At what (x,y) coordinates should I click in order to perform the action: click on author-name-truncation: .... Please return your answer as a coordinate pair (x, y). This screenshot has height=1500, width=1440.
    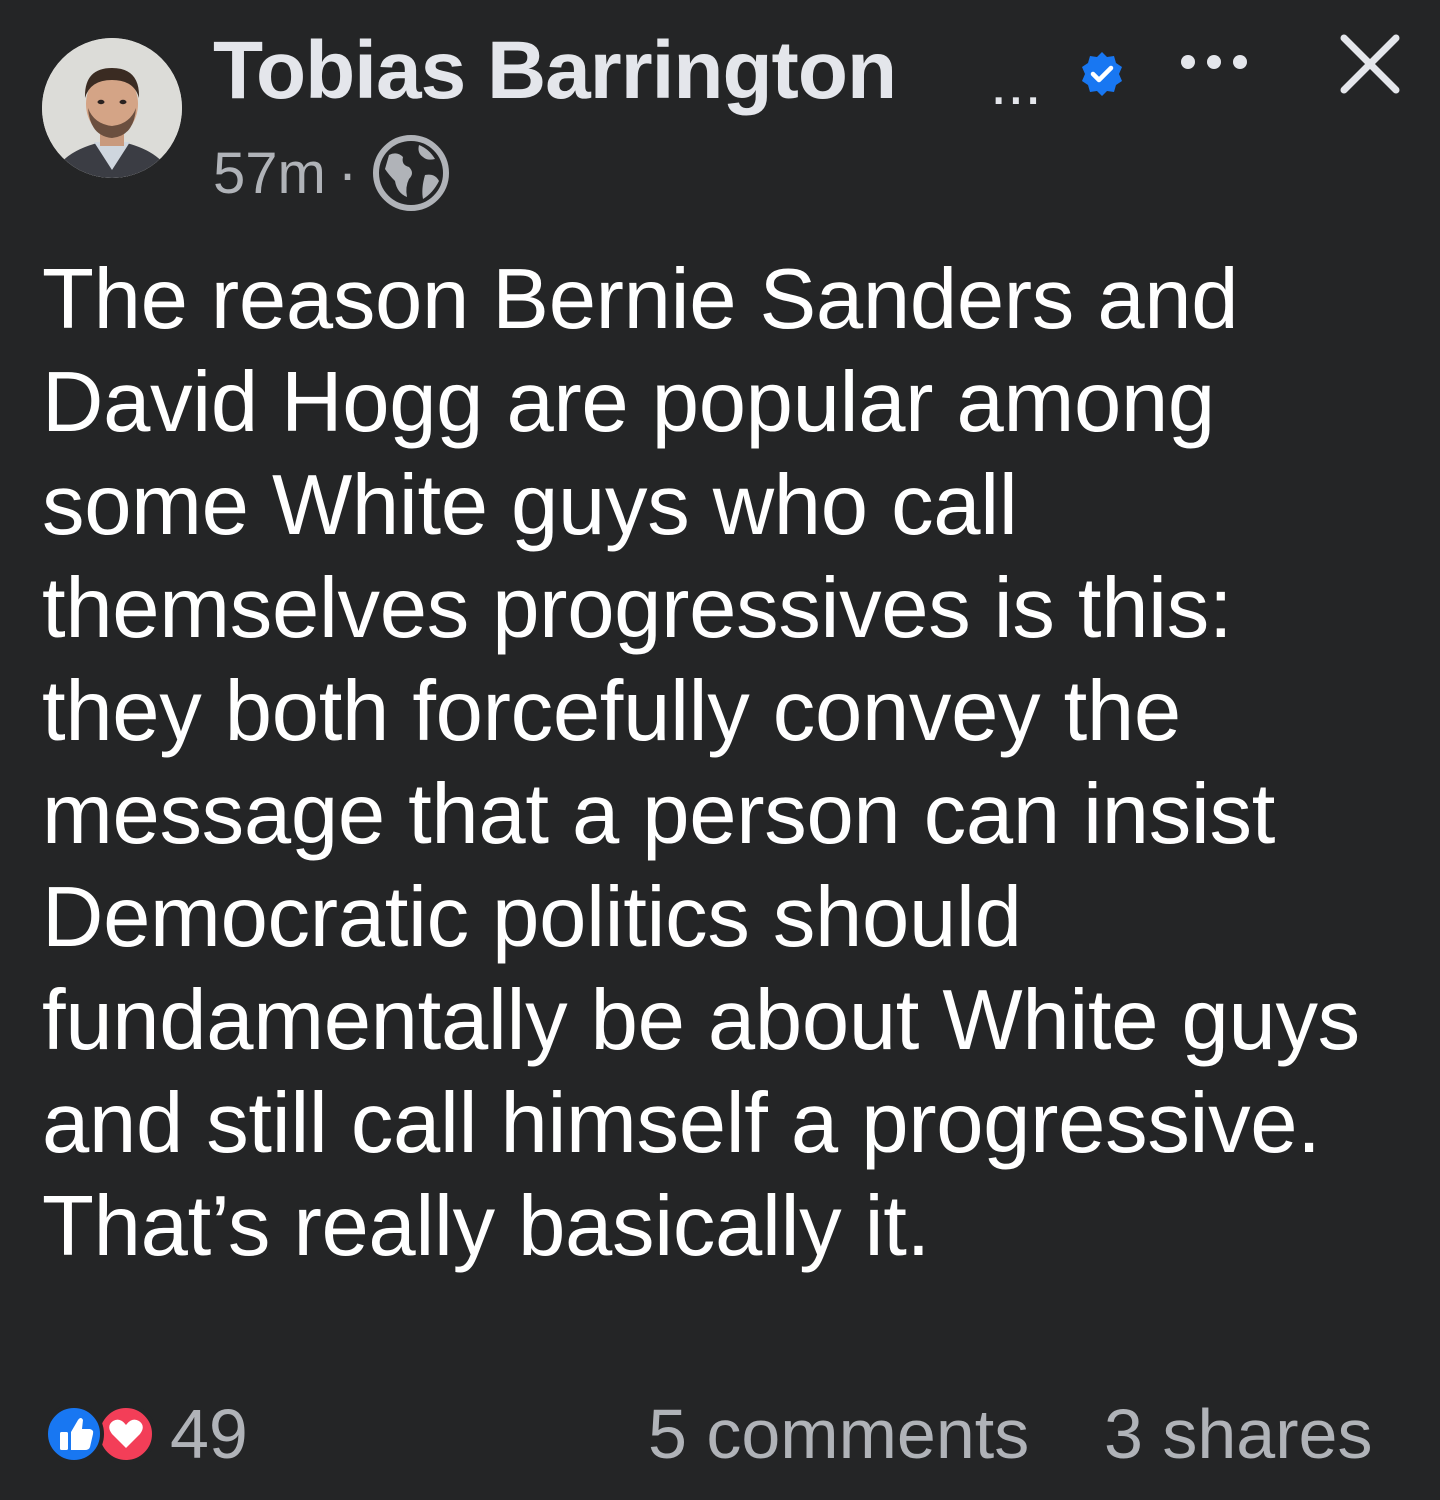
    Looking at the image, I should click on (1016, 83).